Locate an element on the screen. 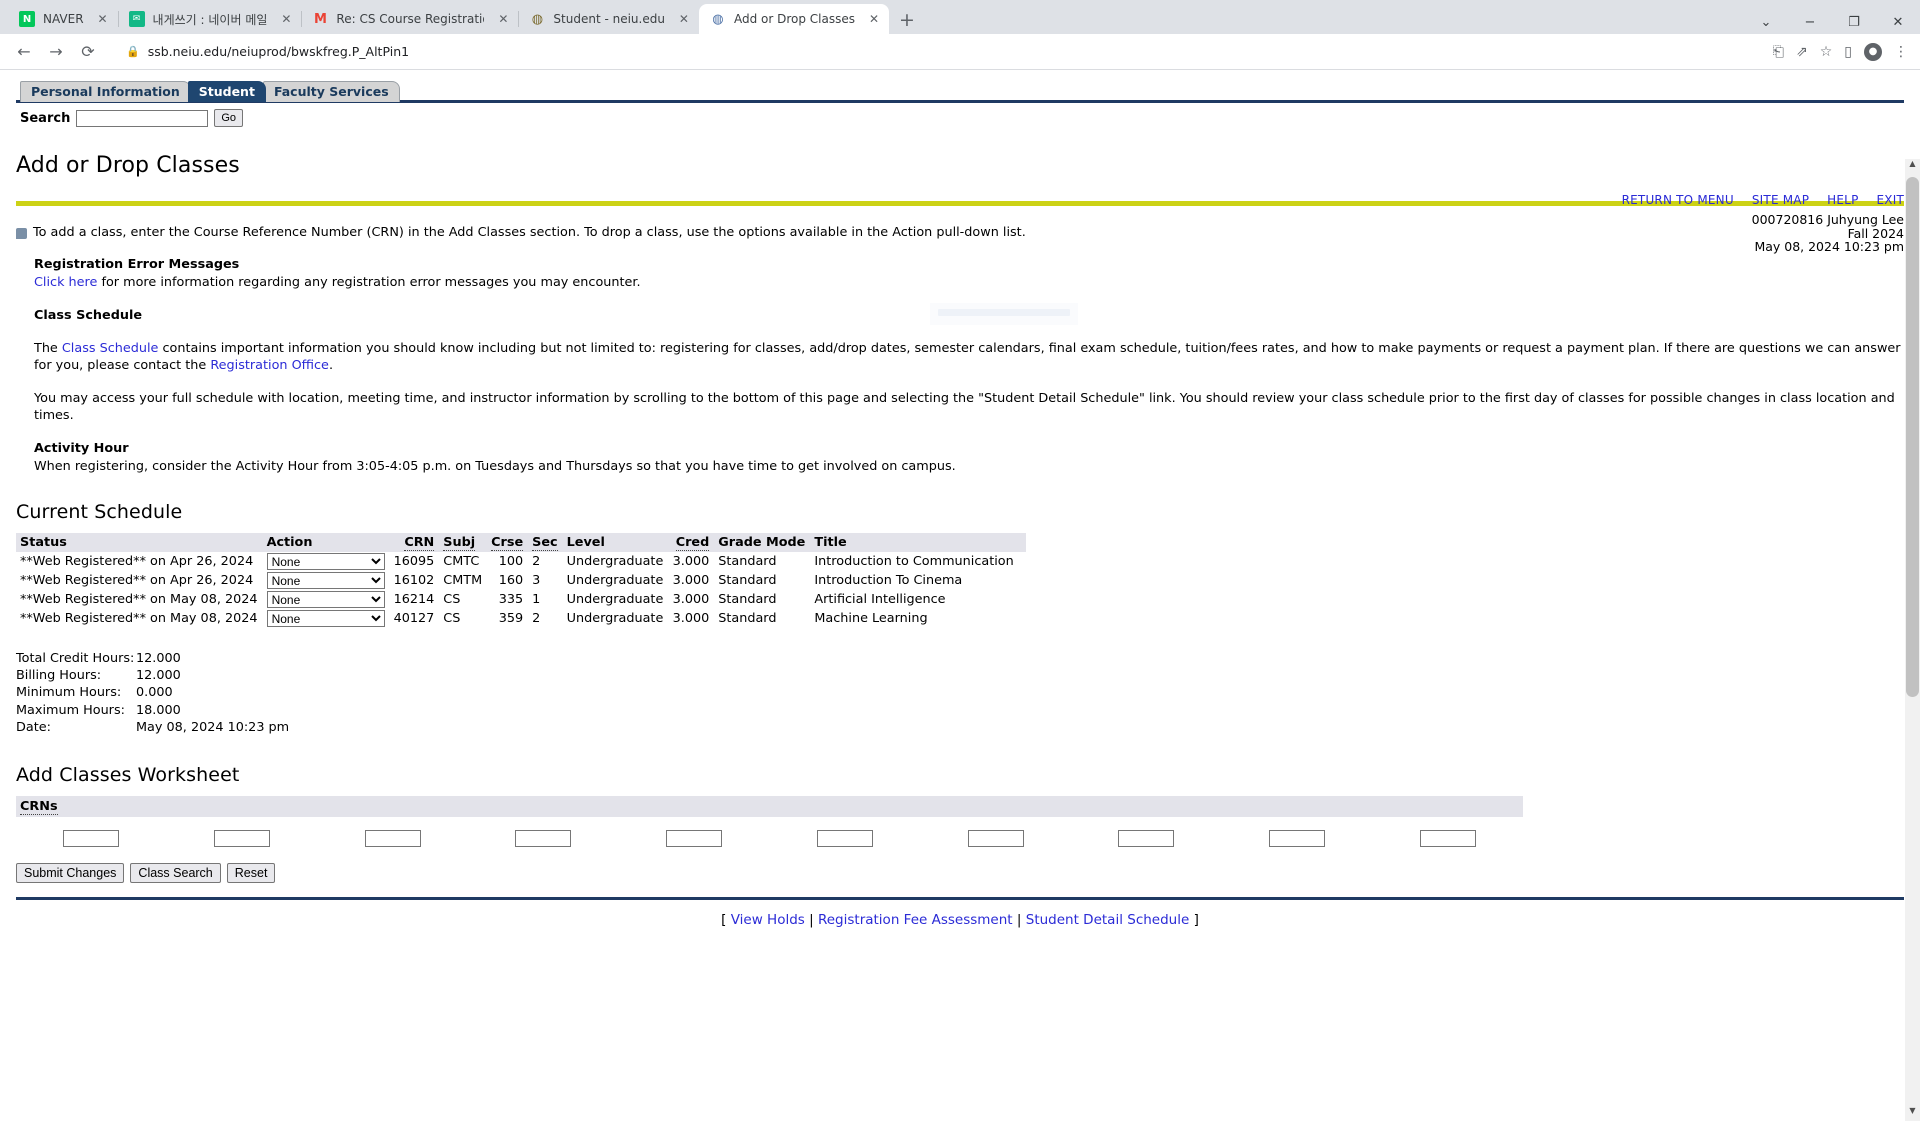  registration-fee-assessment-link: Registration Fee Assessment is located at coordinates (915, 920).